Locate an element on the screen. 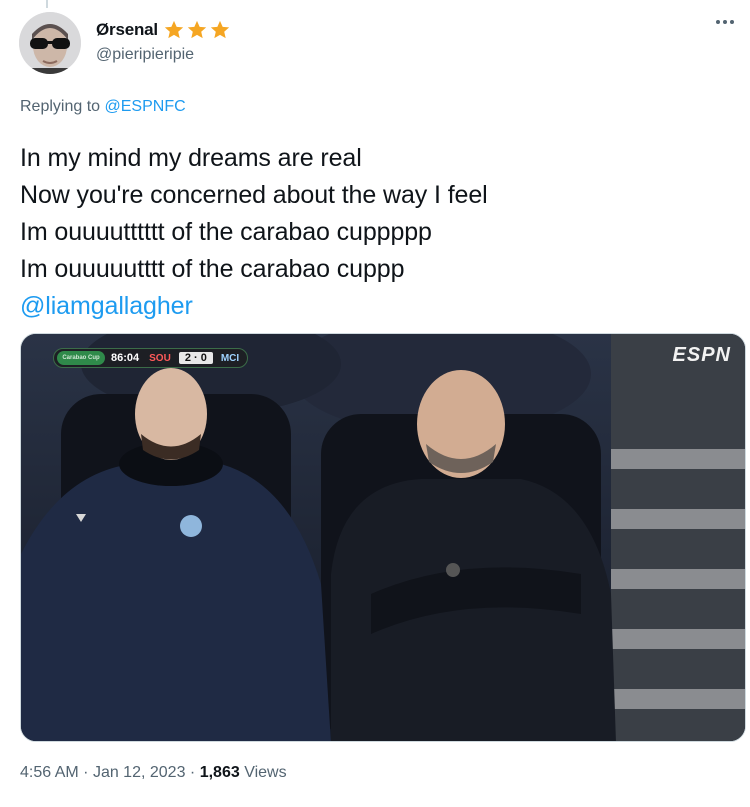  replying-to-link: @ESPNFC is located at coordinates (145, 106).